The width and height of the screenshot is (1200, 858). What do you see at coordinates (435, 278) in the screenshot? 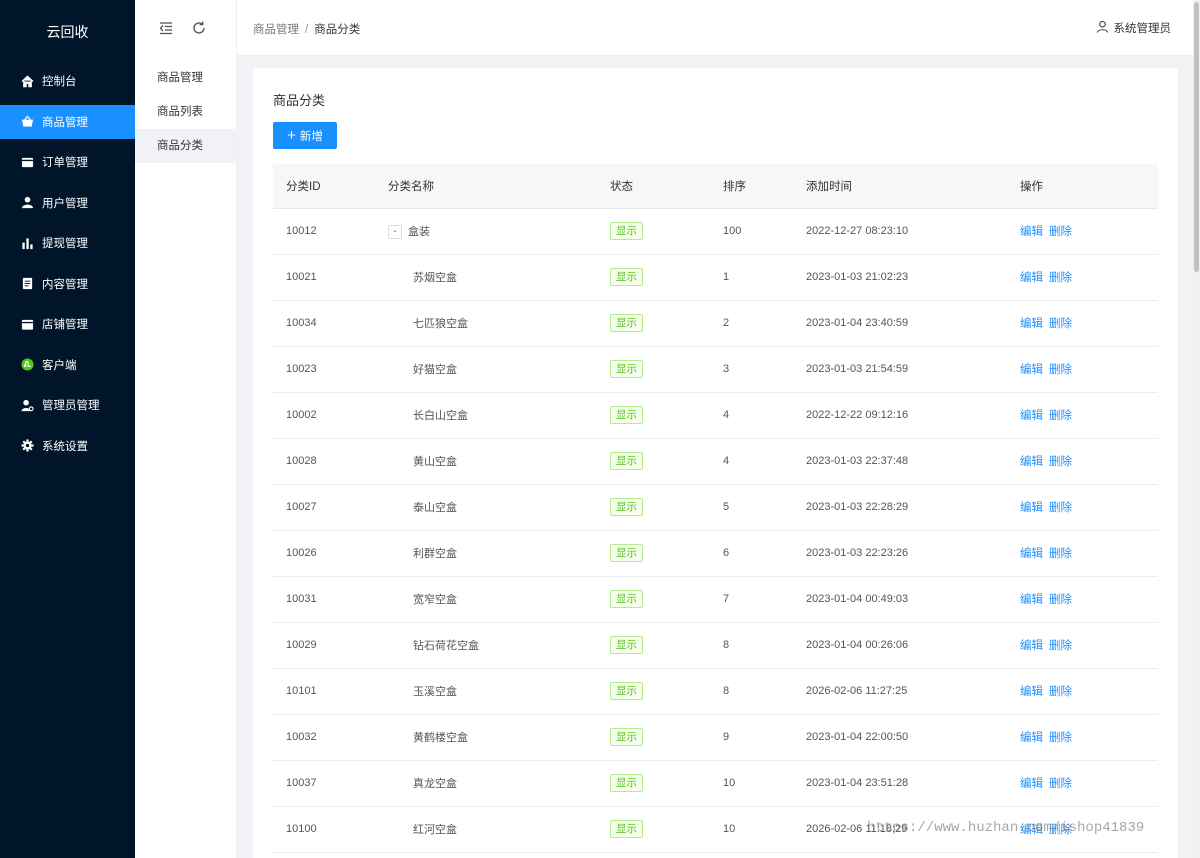
I see `category-name: 苏烟空盒` at bounding box center [435, 278].